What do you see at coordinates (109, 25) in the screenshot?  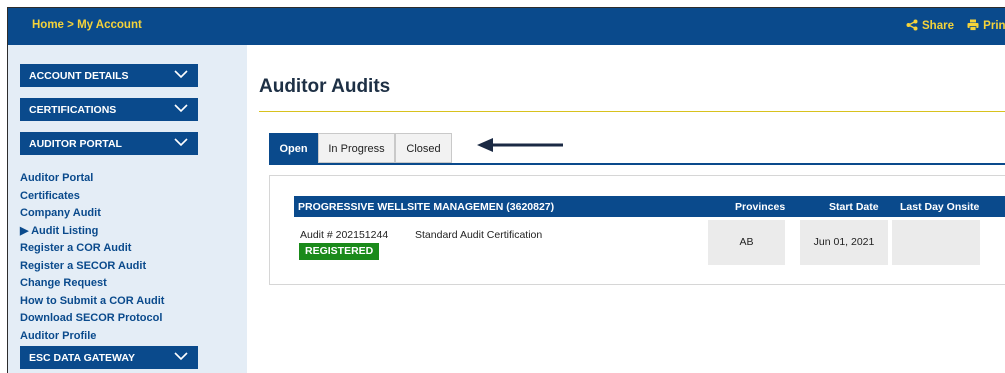 I see `breadcrumb-current: My Account` at bounding box center [109, 25].